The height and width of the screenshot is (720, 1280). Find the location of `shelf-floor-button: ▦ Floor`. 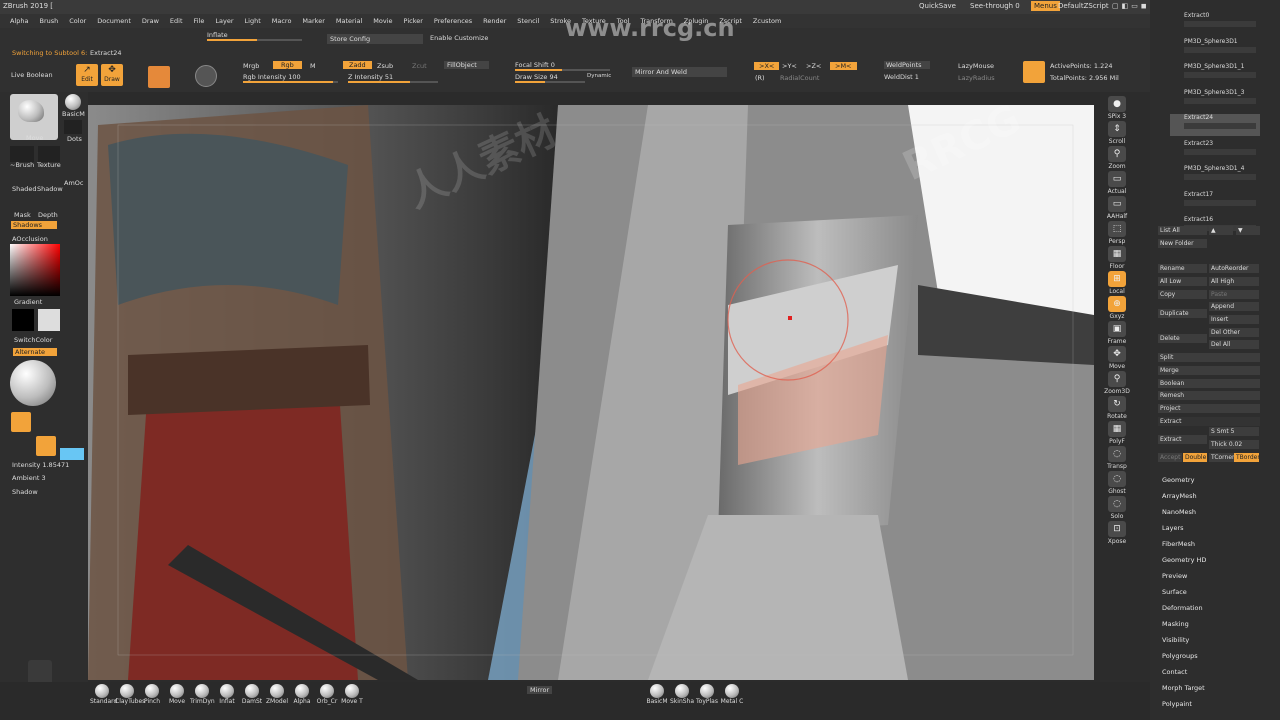

shelf-floor-button: ▦ Floor is located at coordinates (1117, 258).